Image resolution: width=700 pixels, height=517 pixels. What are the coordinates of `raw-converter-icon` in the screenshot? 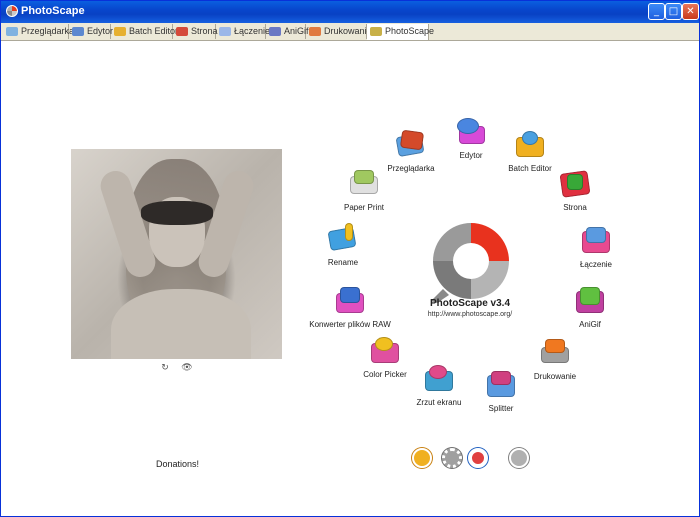 It's located at (350, 300).